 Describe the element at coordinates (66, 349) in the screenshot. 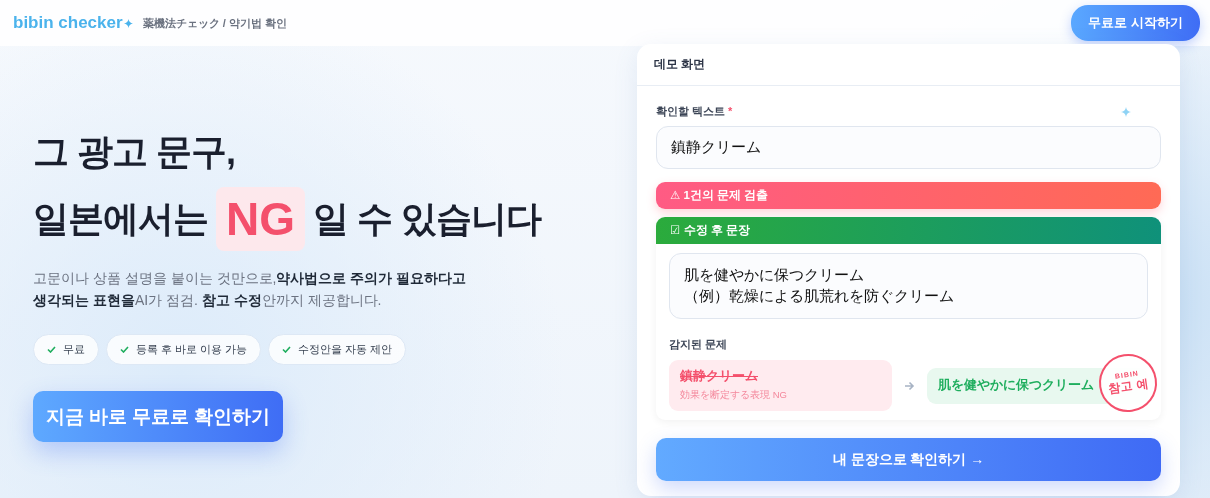

I see `feature-pill: 무료` at that location.